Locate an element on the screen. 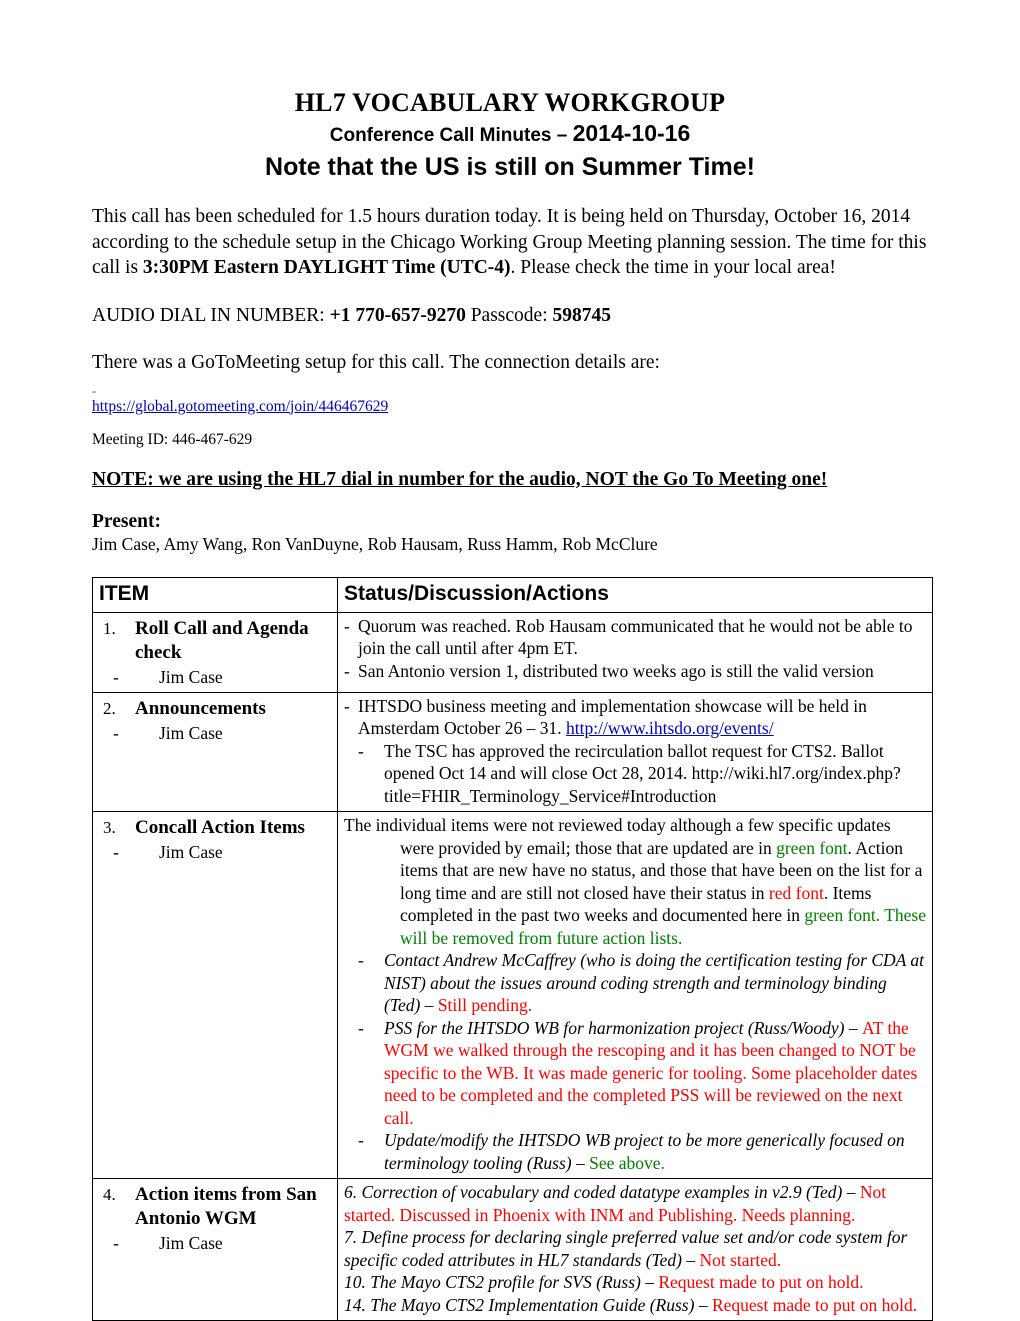 The width and height of the screenshot is (1020, 1321). table-header-row: ITEM Status/Discussion/Actions is located at coordinates (513, 594).